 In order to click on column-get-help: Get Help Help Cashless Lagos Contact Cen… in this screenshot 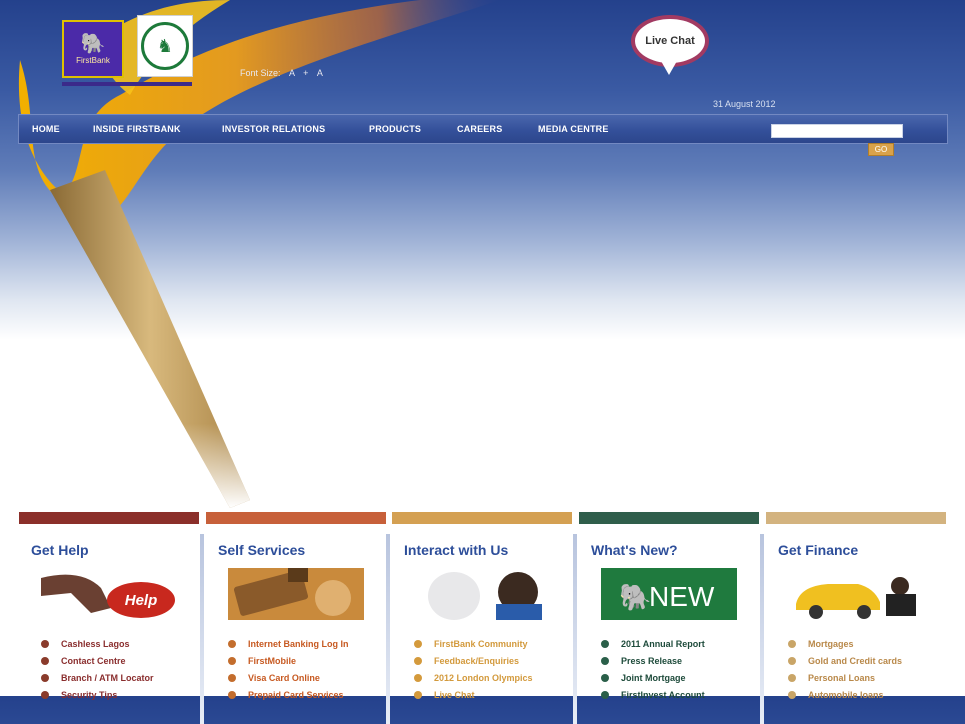, I will do `click(109, 606)`.